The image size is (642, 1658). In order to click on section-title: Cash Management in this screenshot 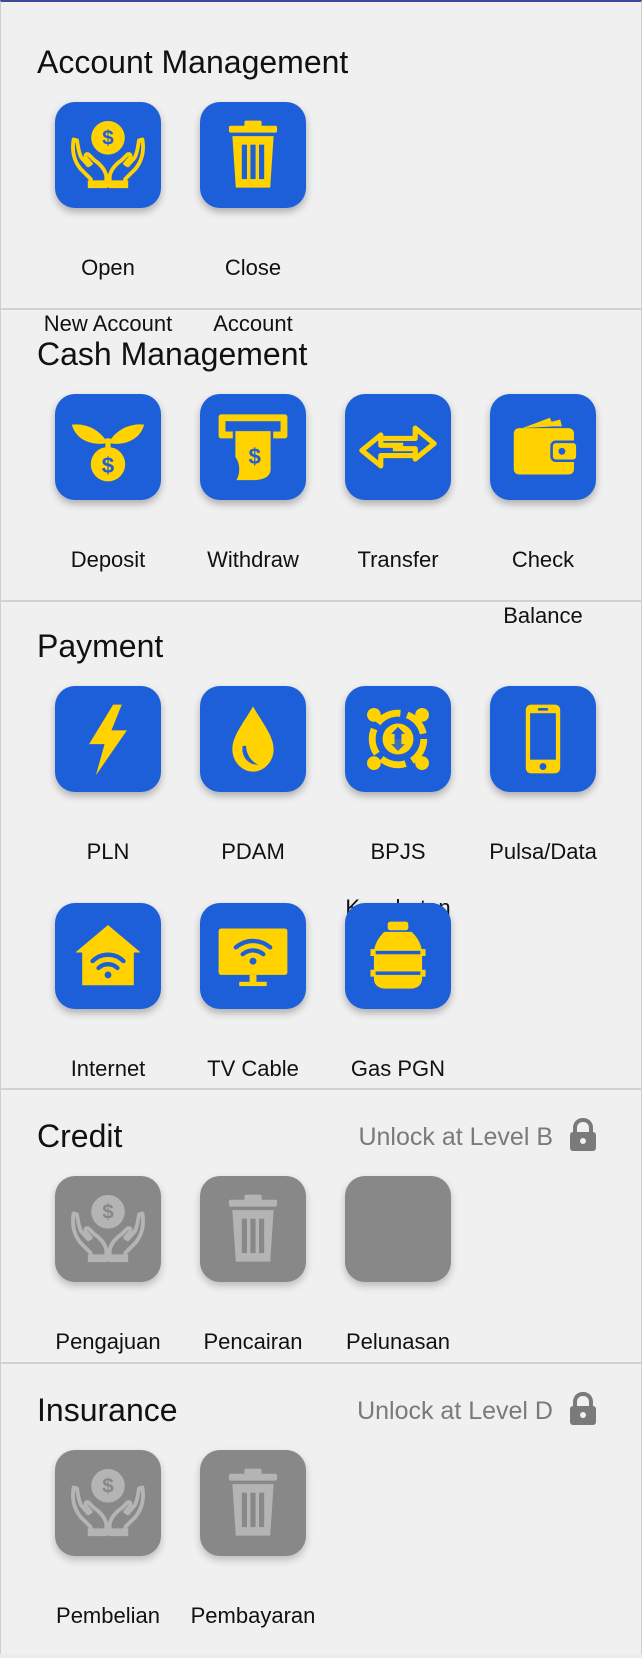, I will do `click(172, 354)`.